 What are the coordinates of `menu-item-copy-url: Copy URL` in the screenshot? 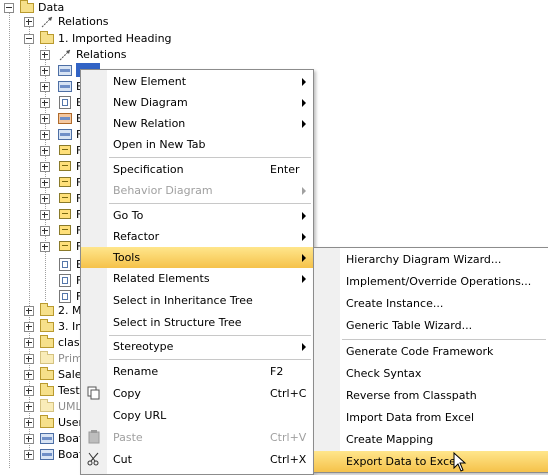 It's located at (197, 415).